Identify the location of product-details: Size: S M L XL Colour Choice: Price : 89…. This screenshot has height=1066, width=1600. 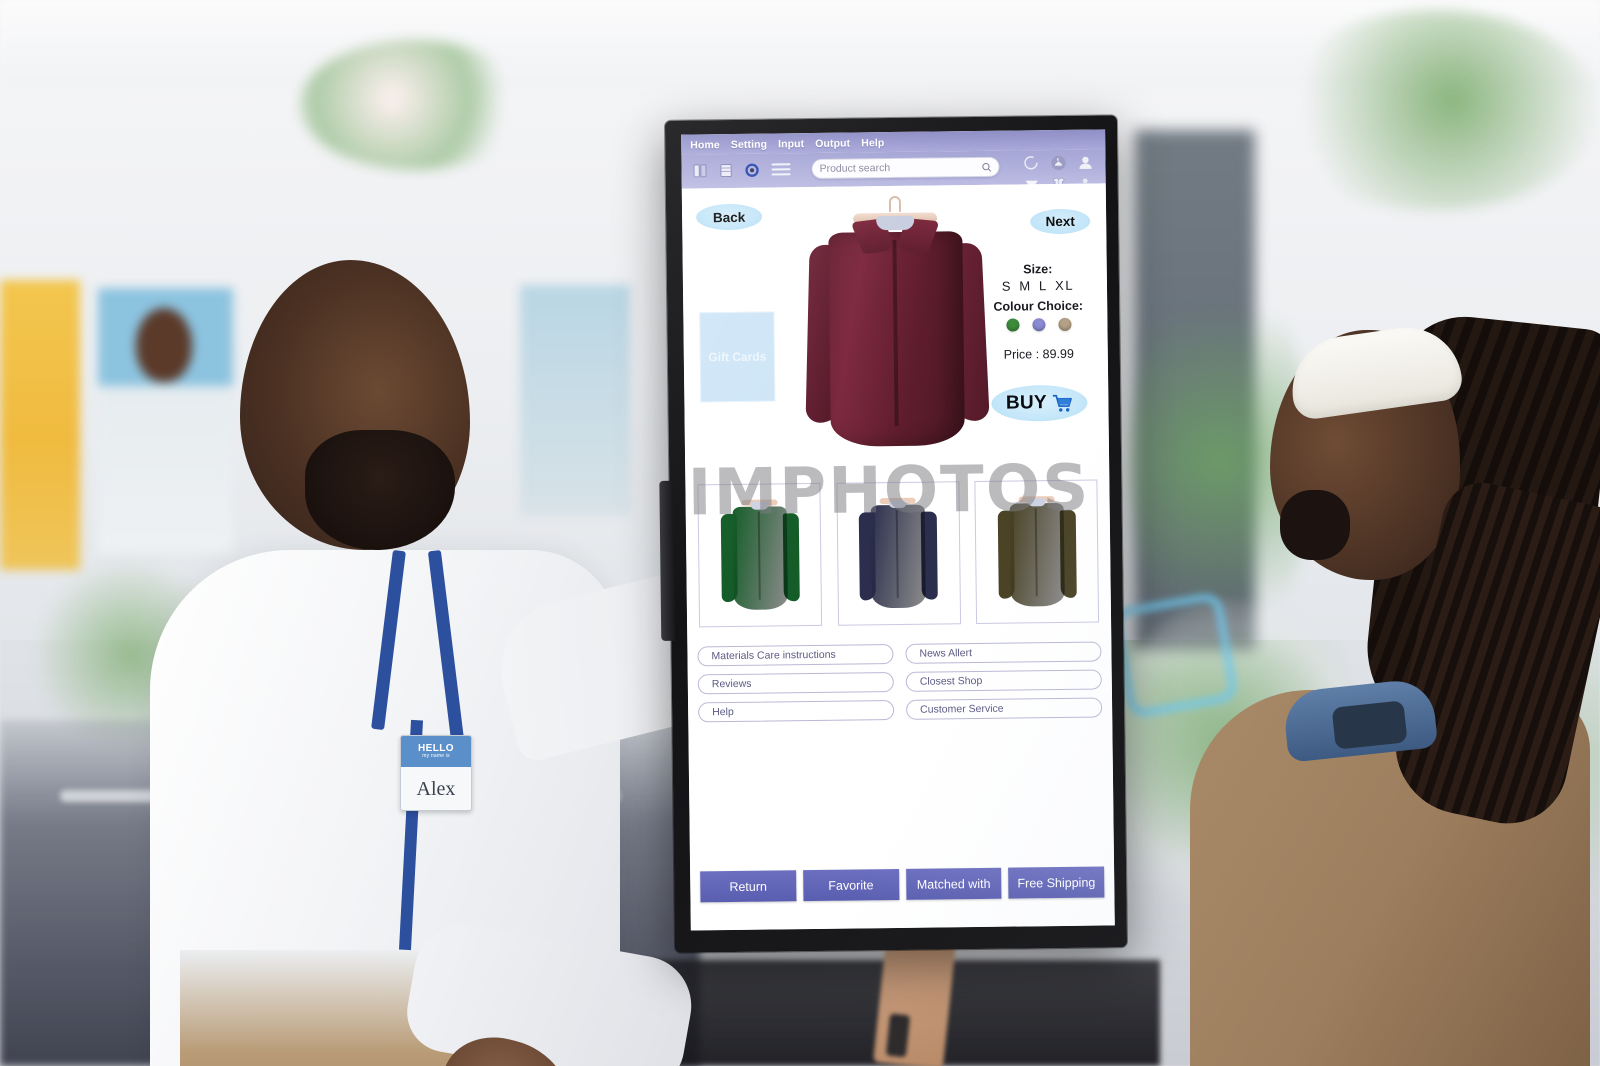
(1039, 341).